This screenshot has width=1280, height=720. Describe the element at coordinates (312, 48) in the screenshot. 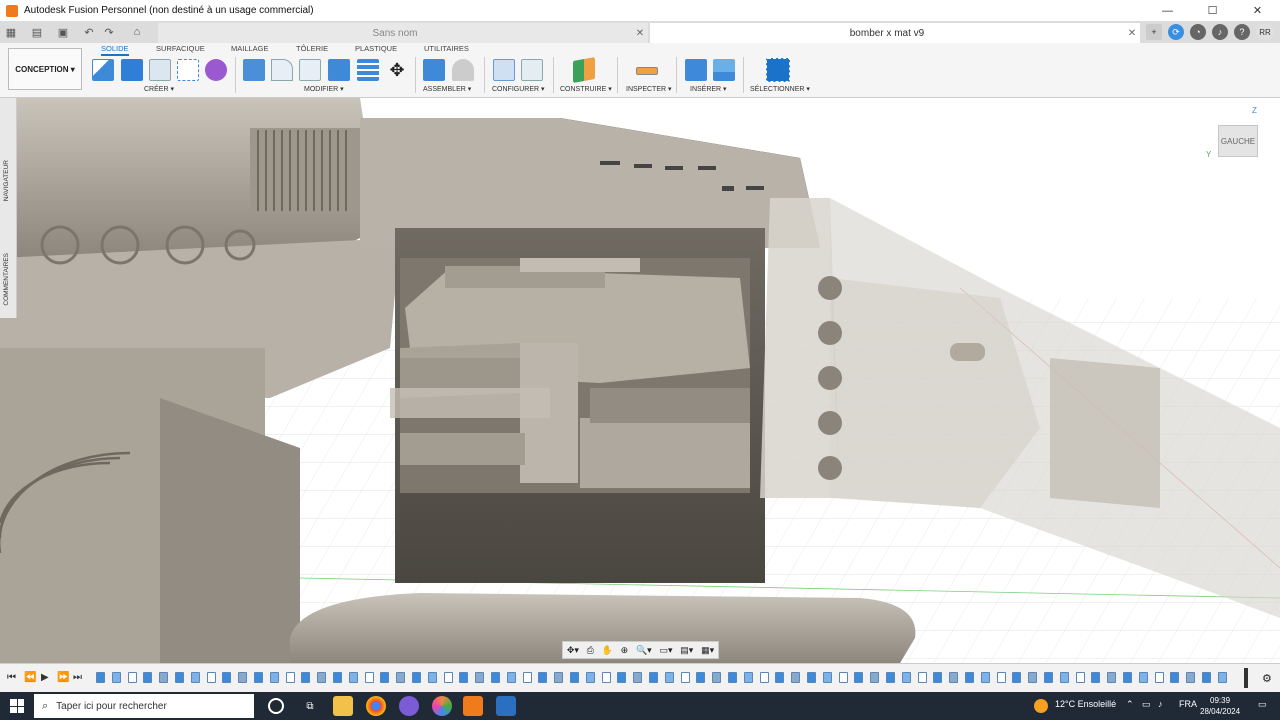

I see `tab-tolerie: TÔLERIE` at that location.